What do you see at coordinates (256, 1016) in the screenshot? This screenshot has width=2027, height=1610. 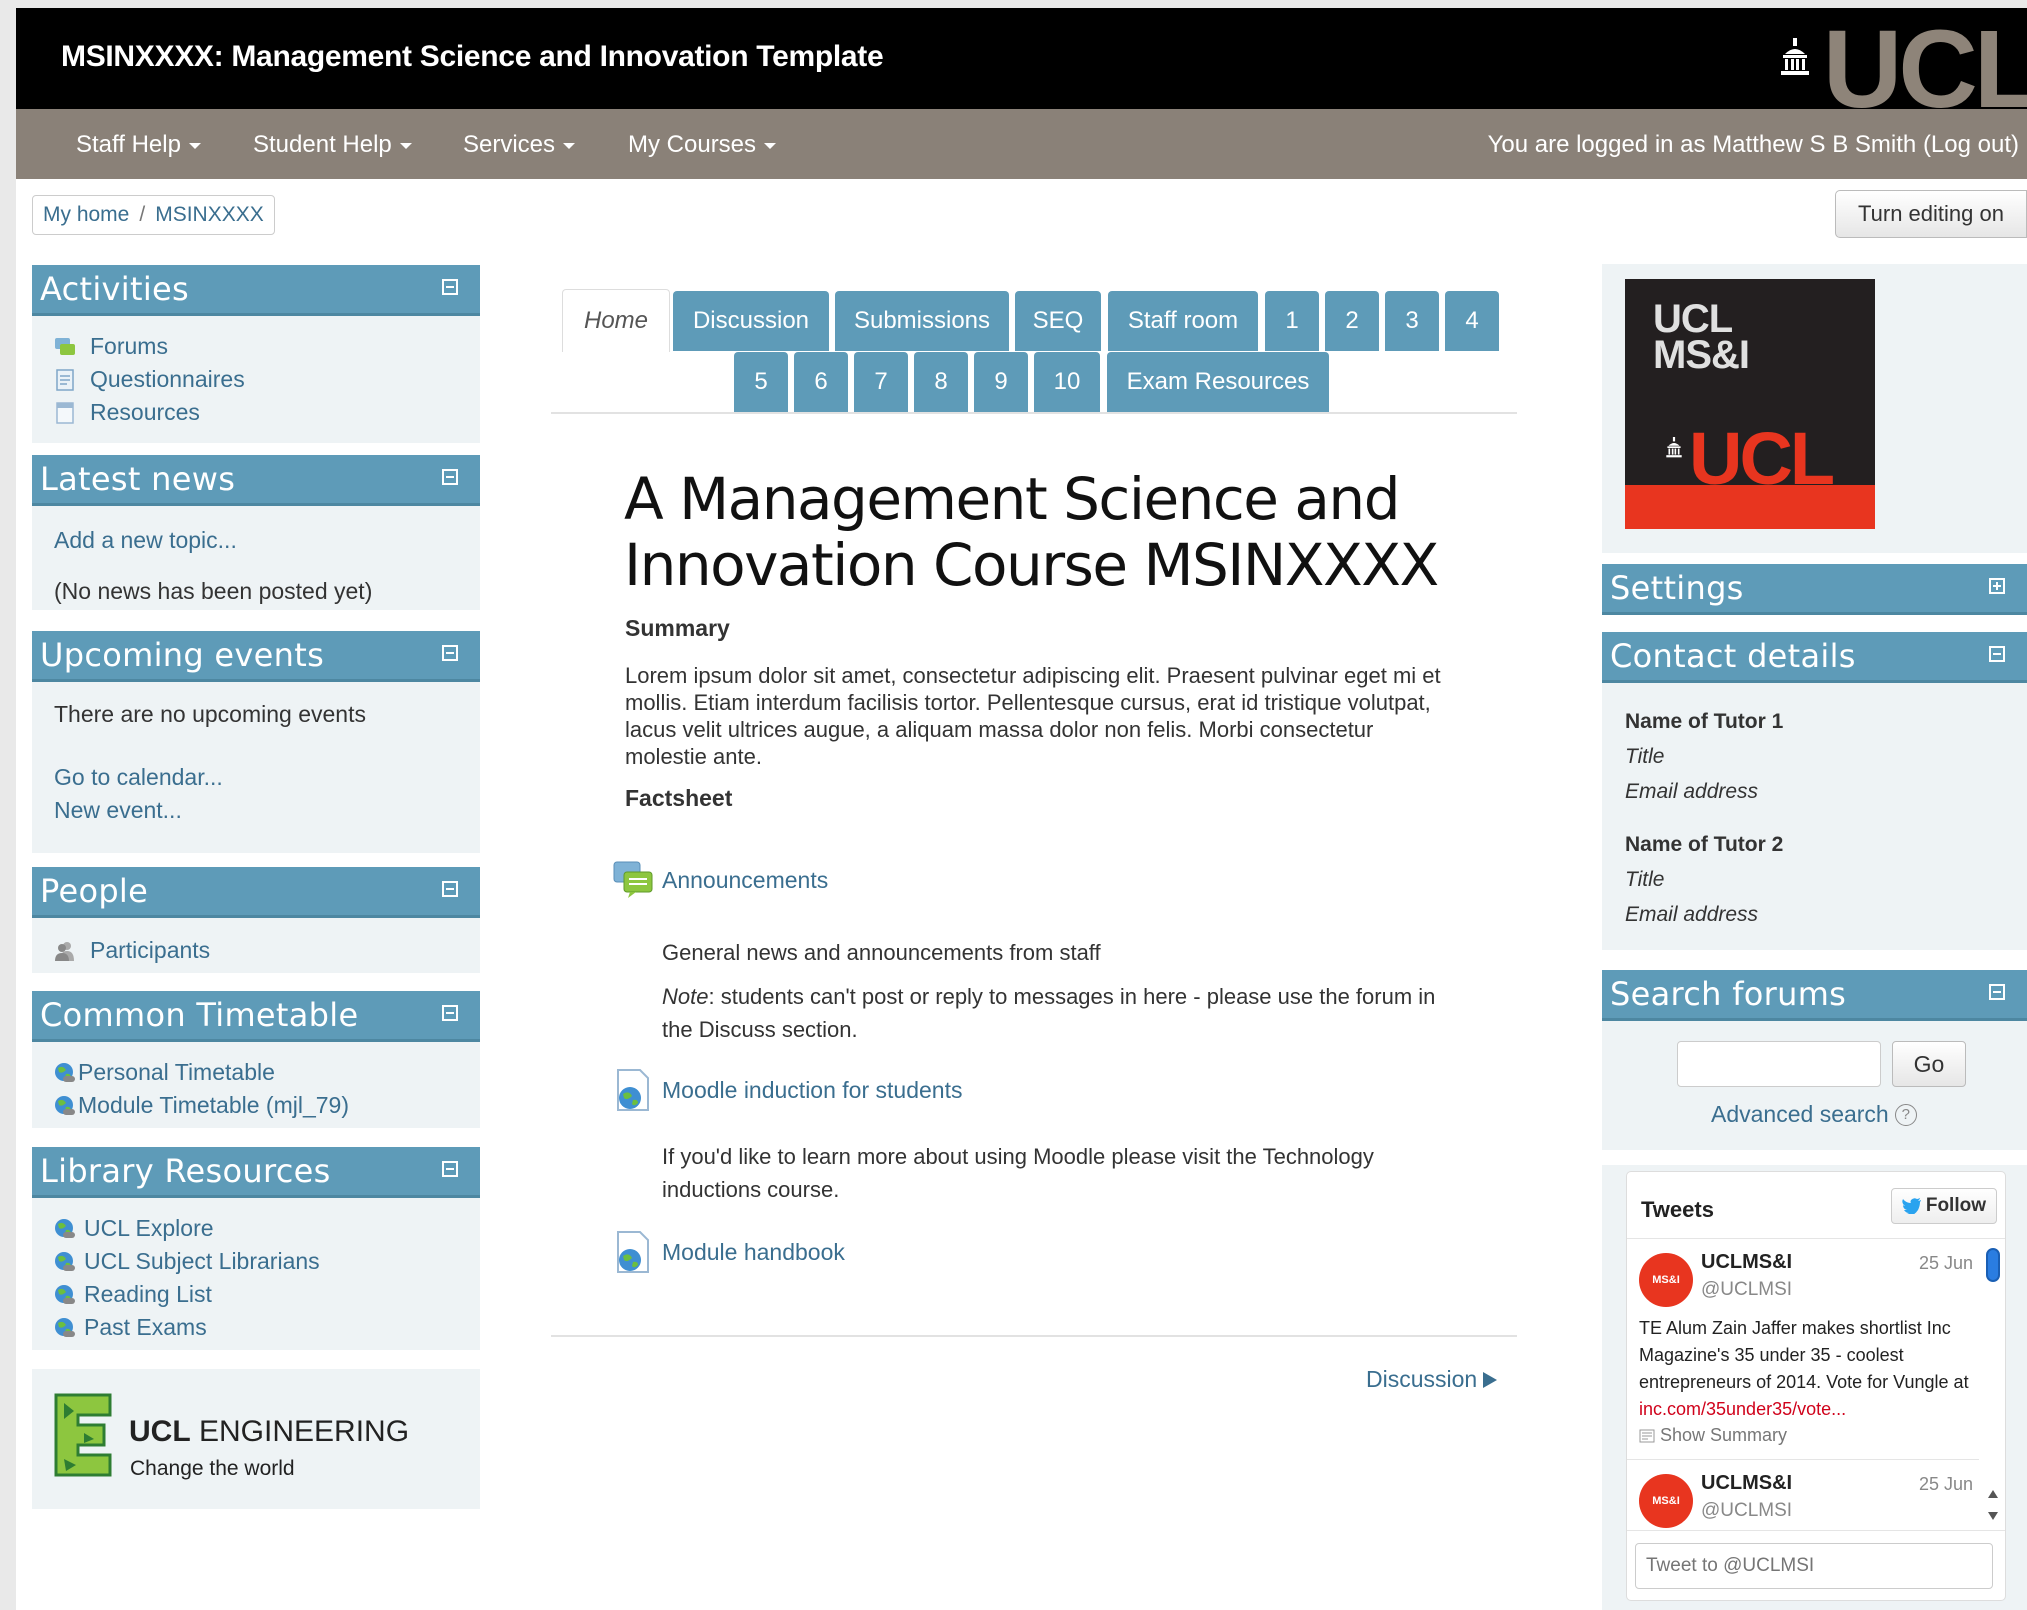 I see `block-header: Common Timetable` at bounding box center [256, 1016].